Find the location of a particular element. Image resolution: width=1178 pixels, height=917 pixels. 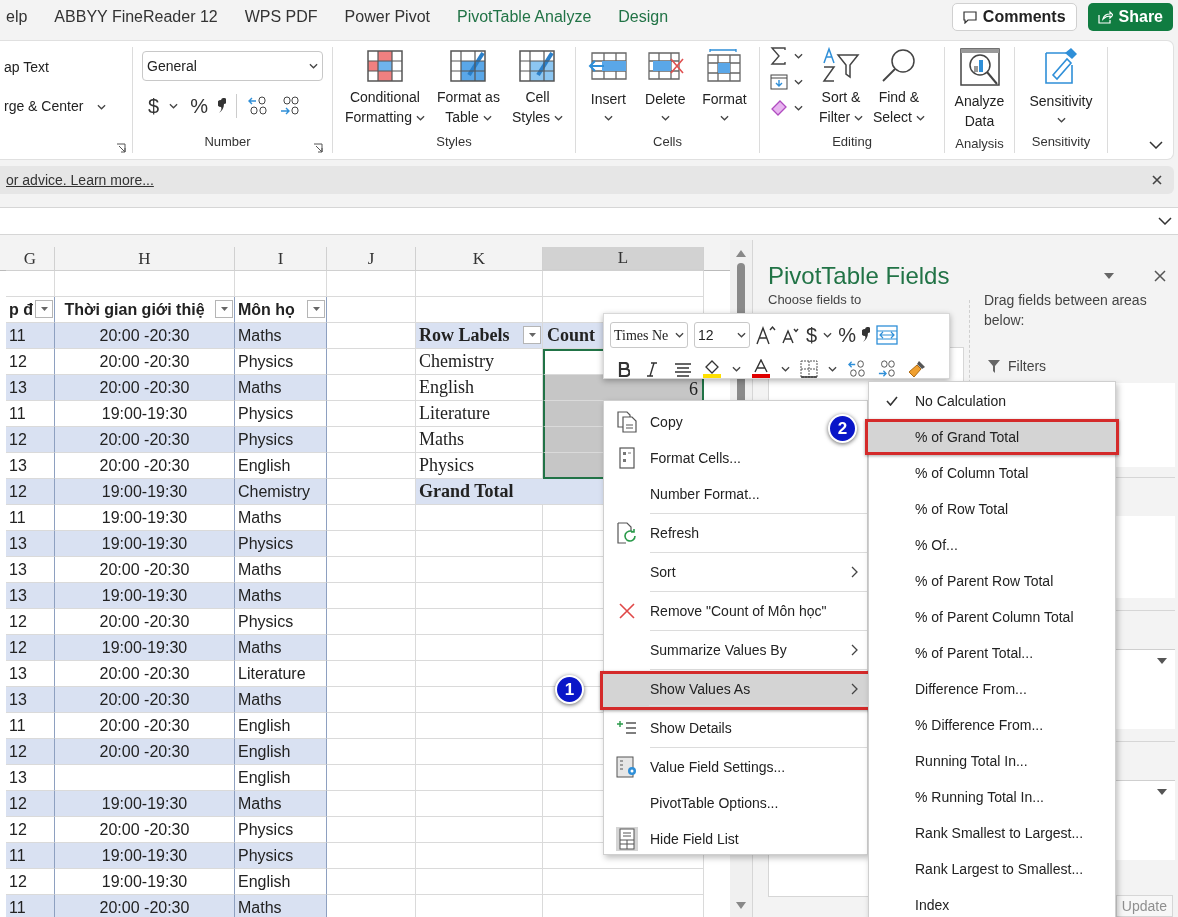

group-label: Analysis is located at coordinates (979, 143).